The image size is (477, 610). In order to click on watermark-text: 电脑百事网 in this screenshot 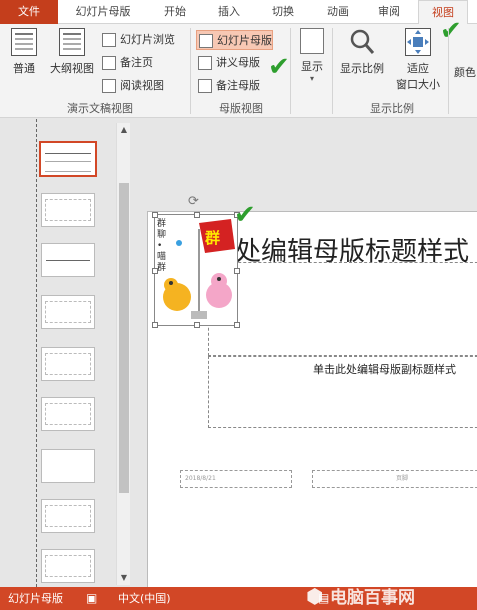, I will do `click(372, 598)`.